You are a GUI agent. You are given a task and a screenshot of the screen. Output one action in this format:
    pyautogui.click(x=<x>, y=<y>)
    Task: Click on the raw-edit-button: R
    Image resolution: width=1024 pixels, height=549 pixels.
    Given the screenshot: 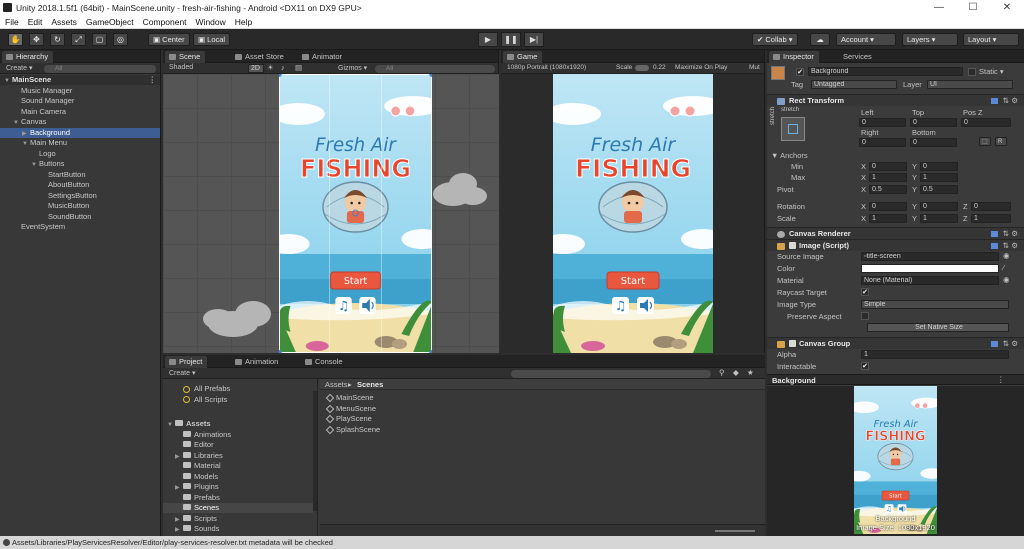 What is the action you would take?
    pyautogui.click(x=1001, y=141)
    